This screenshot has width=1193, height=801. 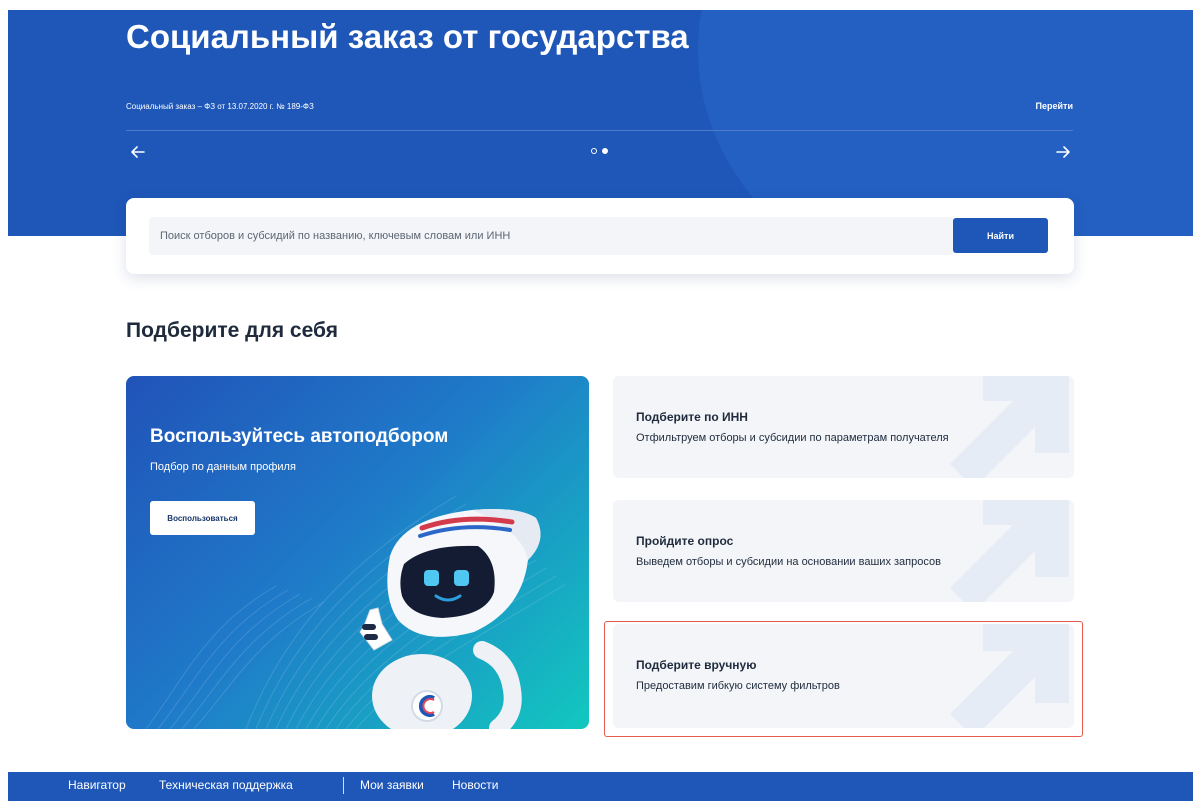 What do you see at coordinates (223, 467) in the screenshot?
I see `promo-subtitle: Подбор по данным профиля` at bounding box center [223, 467].